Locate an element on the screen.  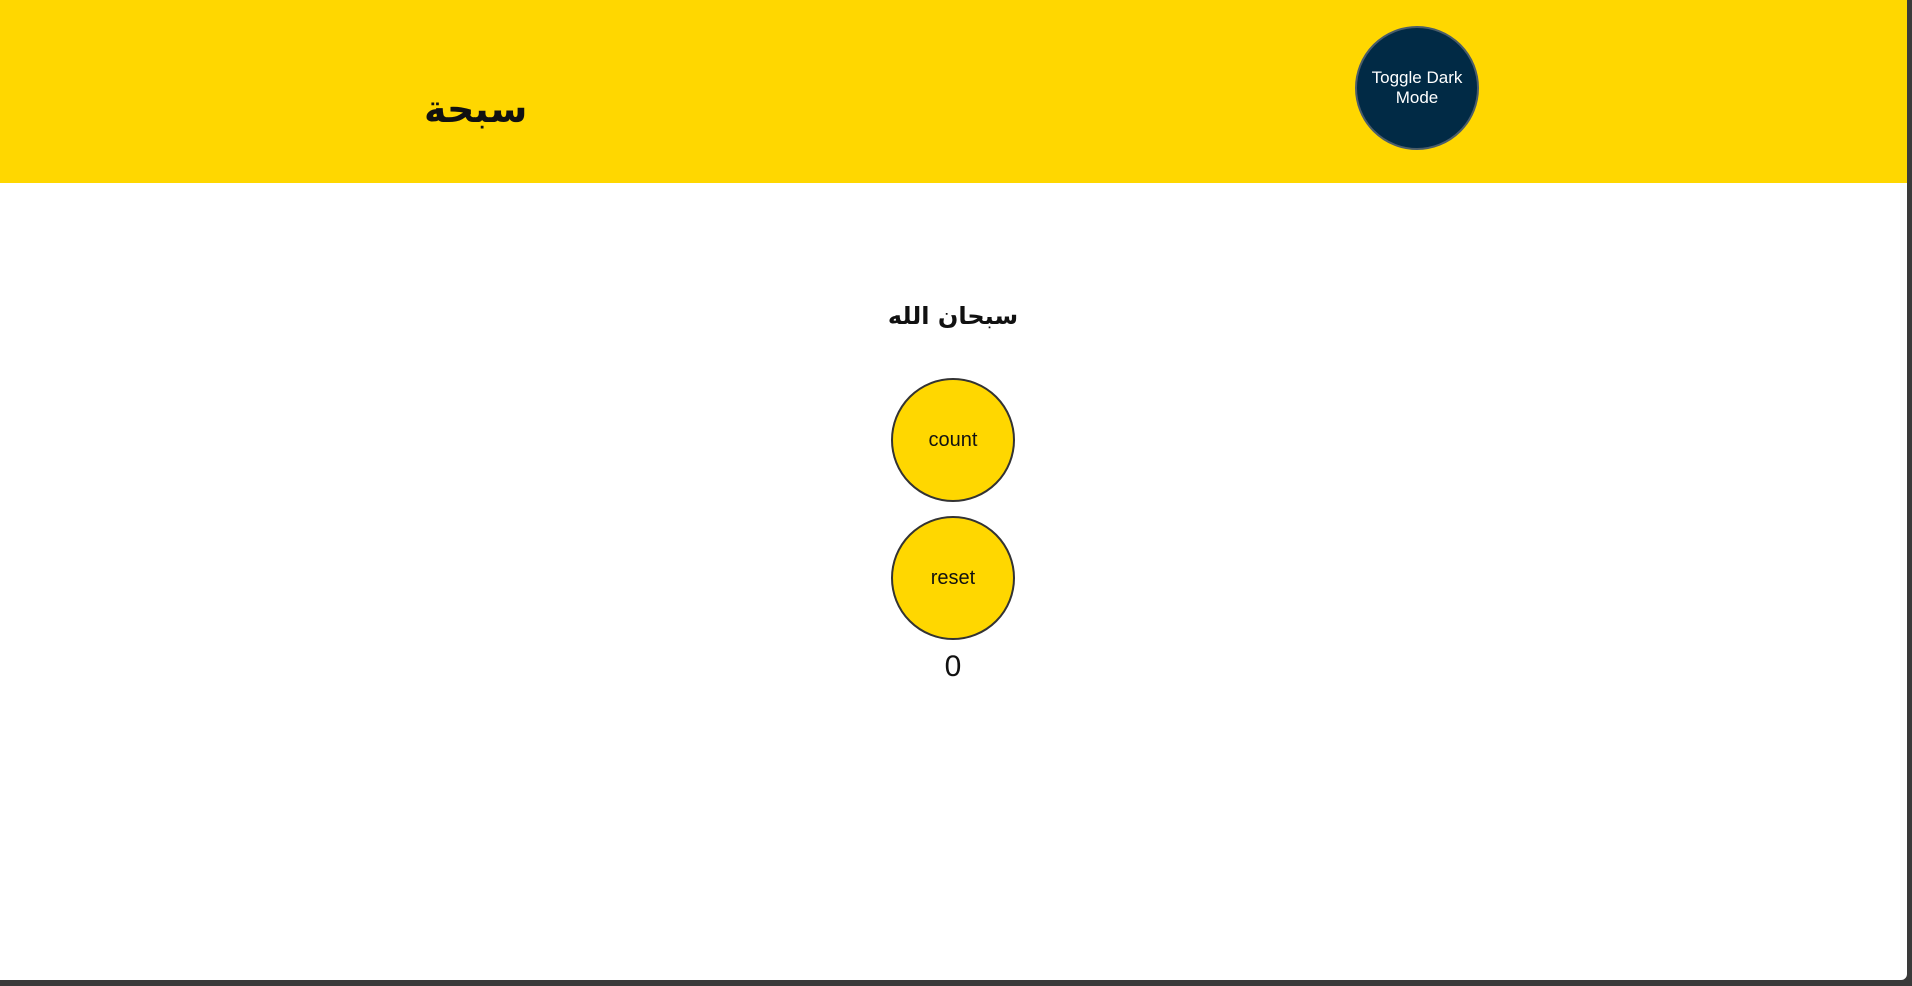
counter-value: 0 is located at coordinates (953, 666).